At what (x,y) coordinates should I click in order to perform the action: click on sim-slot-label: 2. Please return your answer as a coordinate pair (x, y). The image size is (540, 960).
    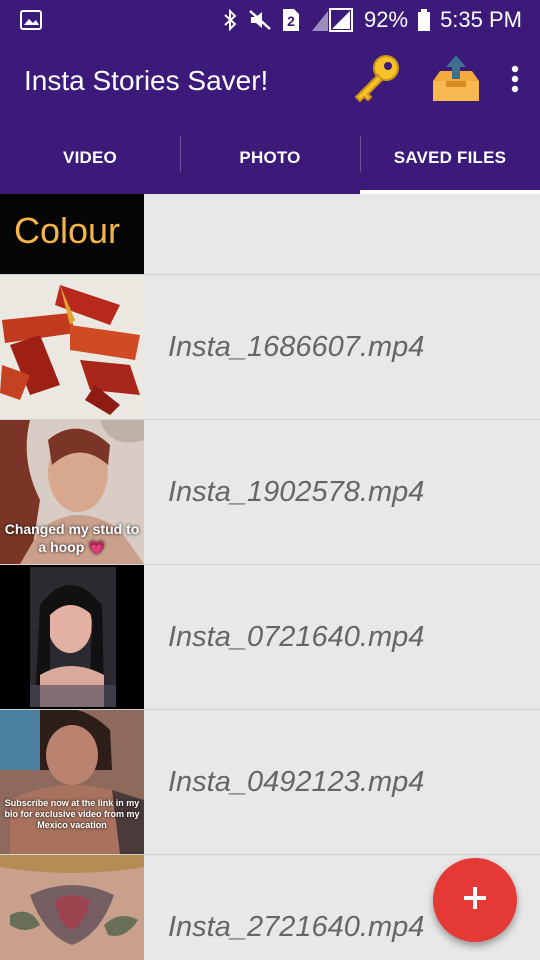
    Looking at the image, I should click on (291, 21).